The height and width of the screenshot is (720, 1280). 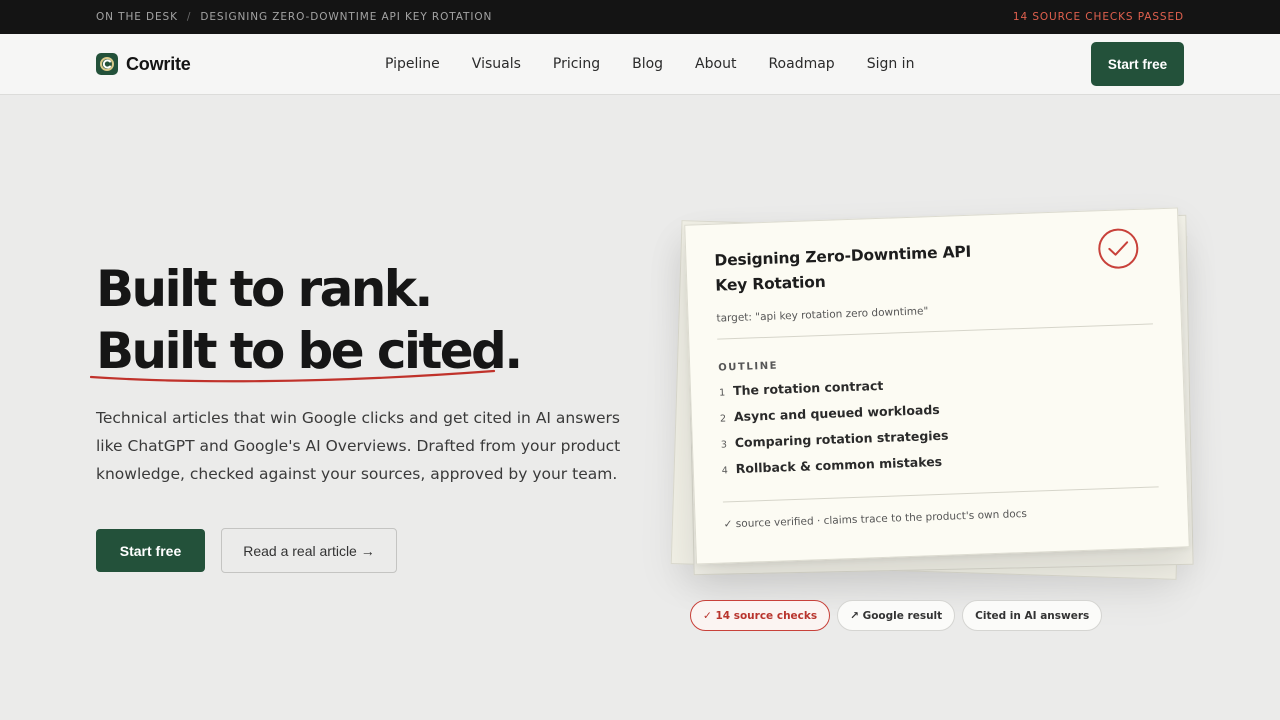 I want to click on outline-number: 1, so click(x=722, y=393).